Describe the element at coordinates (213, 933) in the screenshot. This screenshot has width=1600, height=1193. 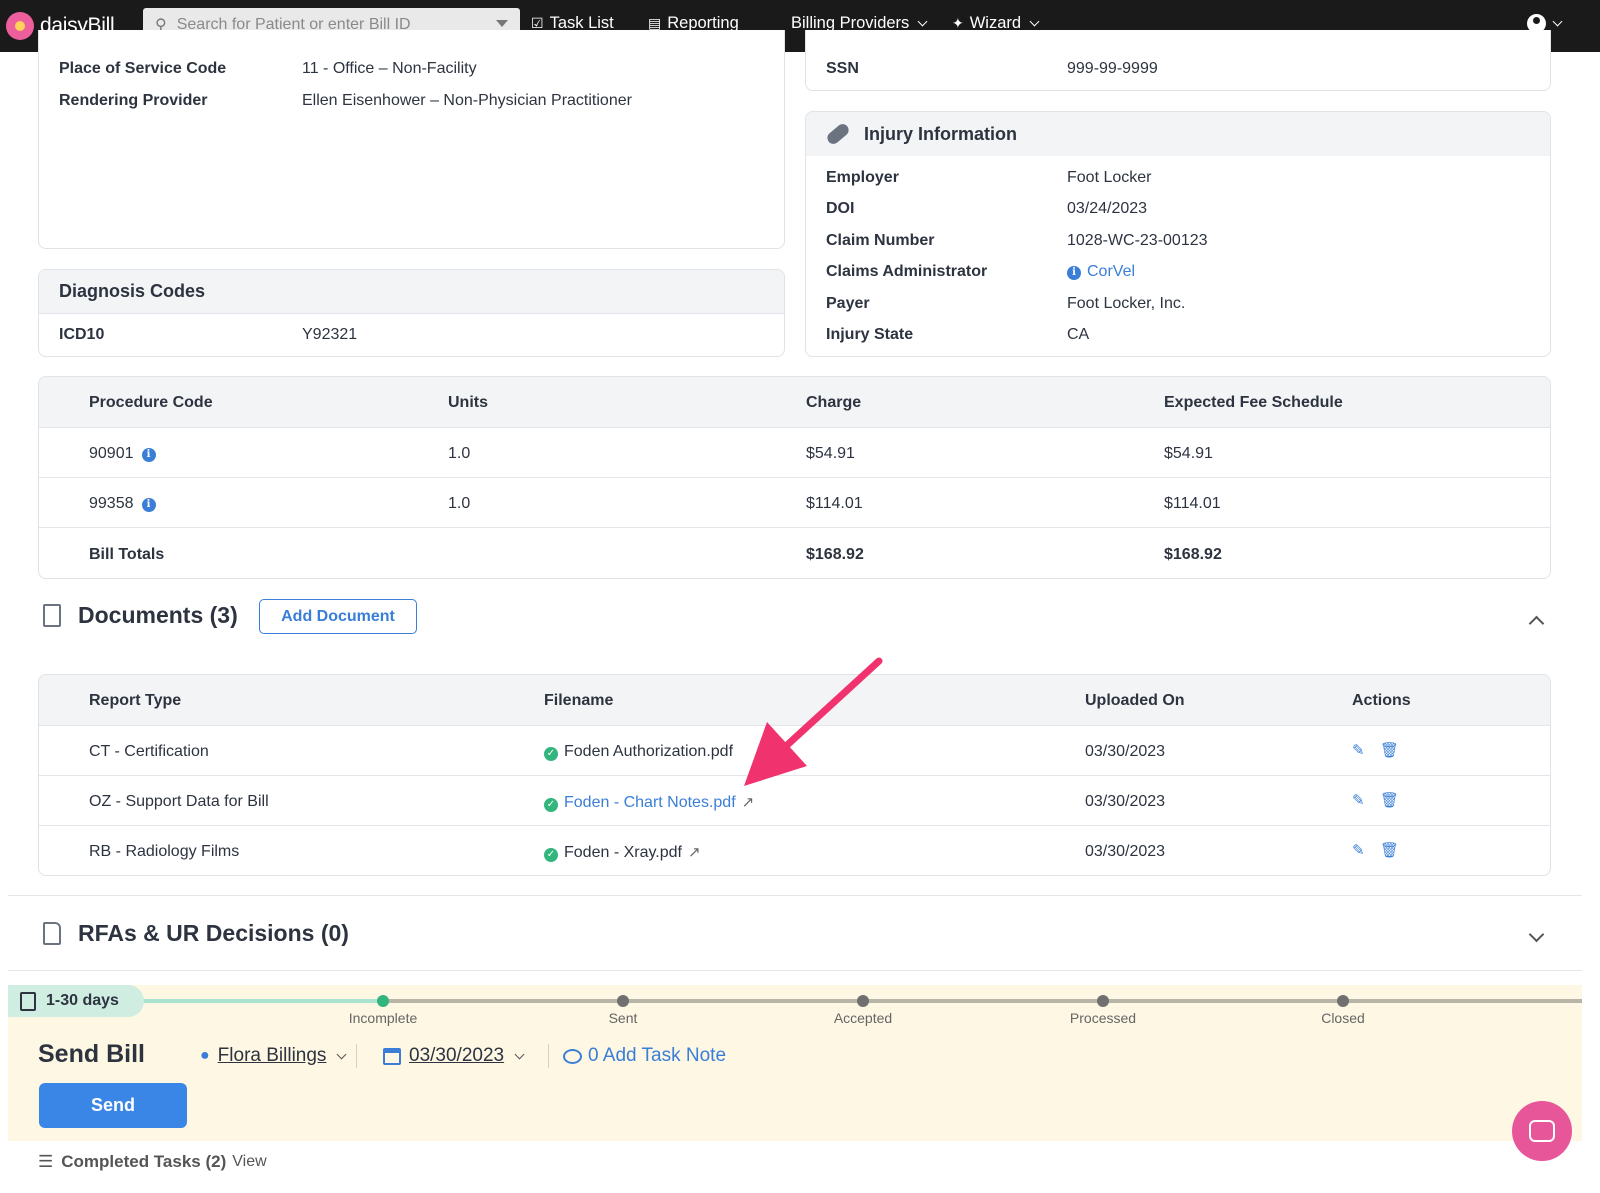
I see `rfas-title: RFAs & UR Decisions (0)` at that location.